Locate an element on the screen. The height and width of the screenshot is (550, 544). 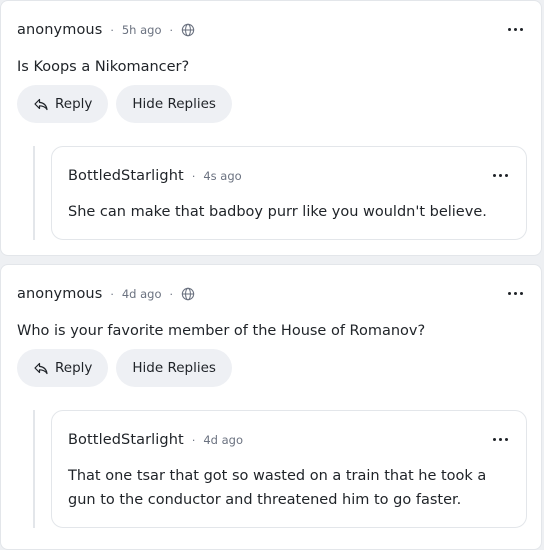
comment-timestamp: 4d ago is located at coordinates (141, 294).